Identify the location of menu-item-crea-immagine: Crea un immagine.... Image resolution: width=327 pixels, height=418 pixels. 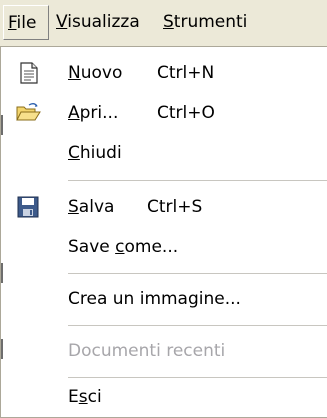
(164, 299).